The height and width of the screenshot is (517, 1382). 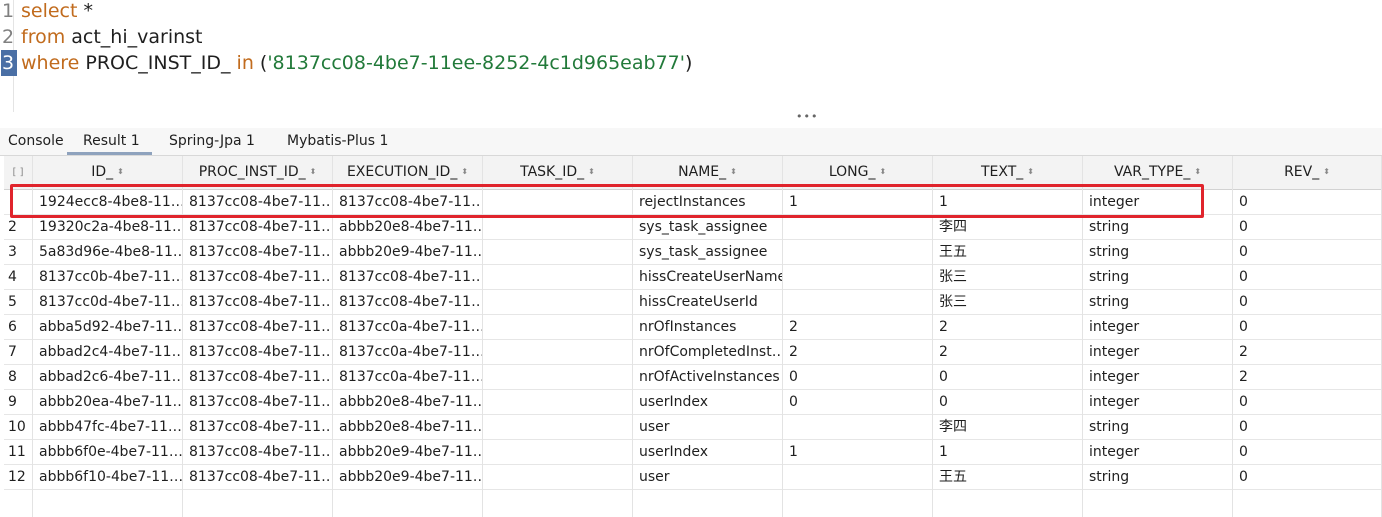 What do you see at coordinates (212, 141) in the screenshot?
I see `tab-spring-jpa-1: Spring-Jpa 1` at bounding box center [212, 141].